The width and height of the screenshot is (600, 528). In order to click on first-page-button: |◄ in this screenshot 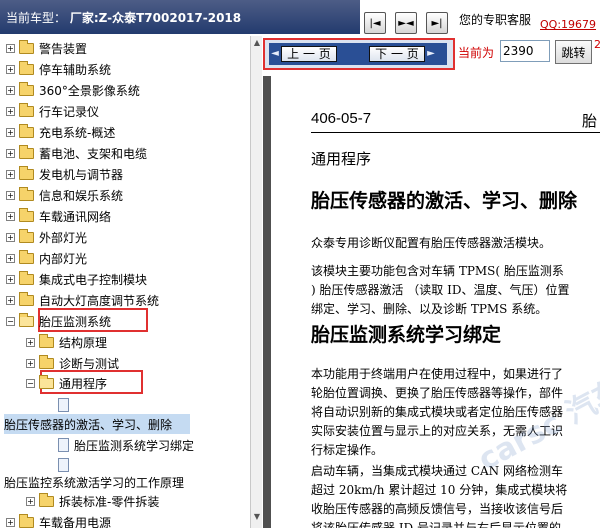, I will do `click(375, 23)`.